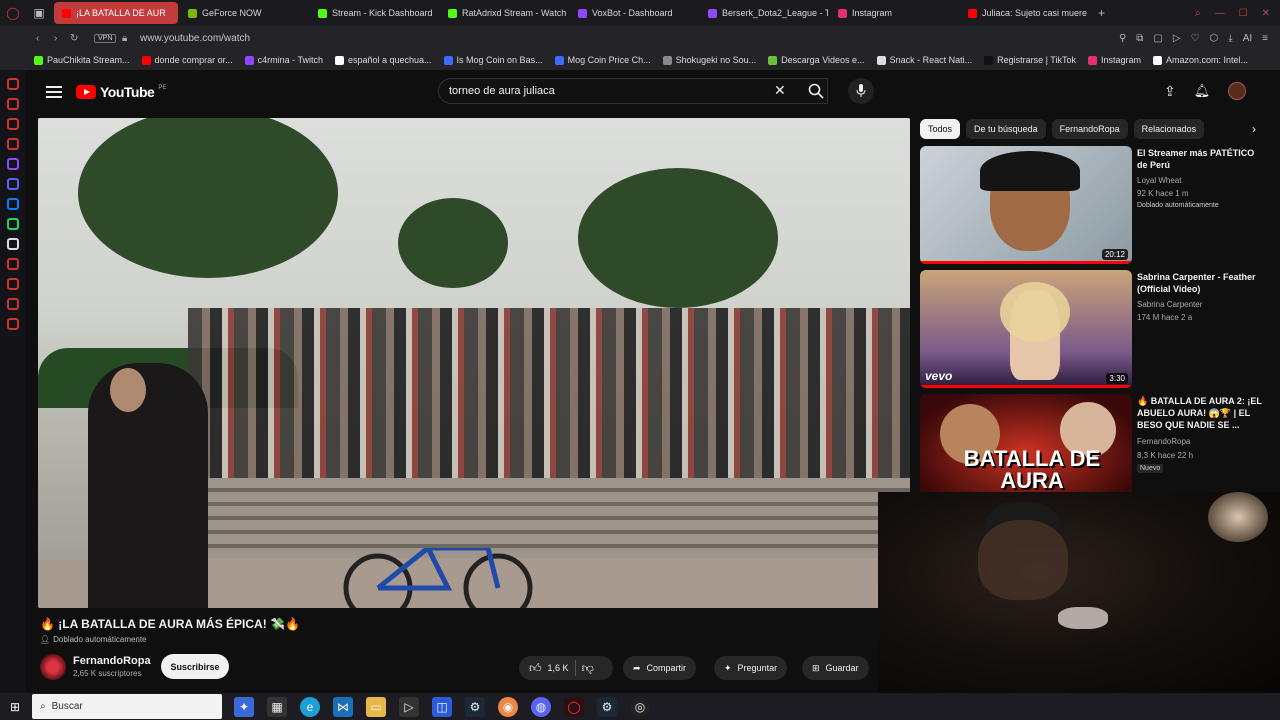  What do you see at coordinates (1114, 60) in the screenshot?
I see `bookmark-item: Instagram` at bounding box center [1114, 60].